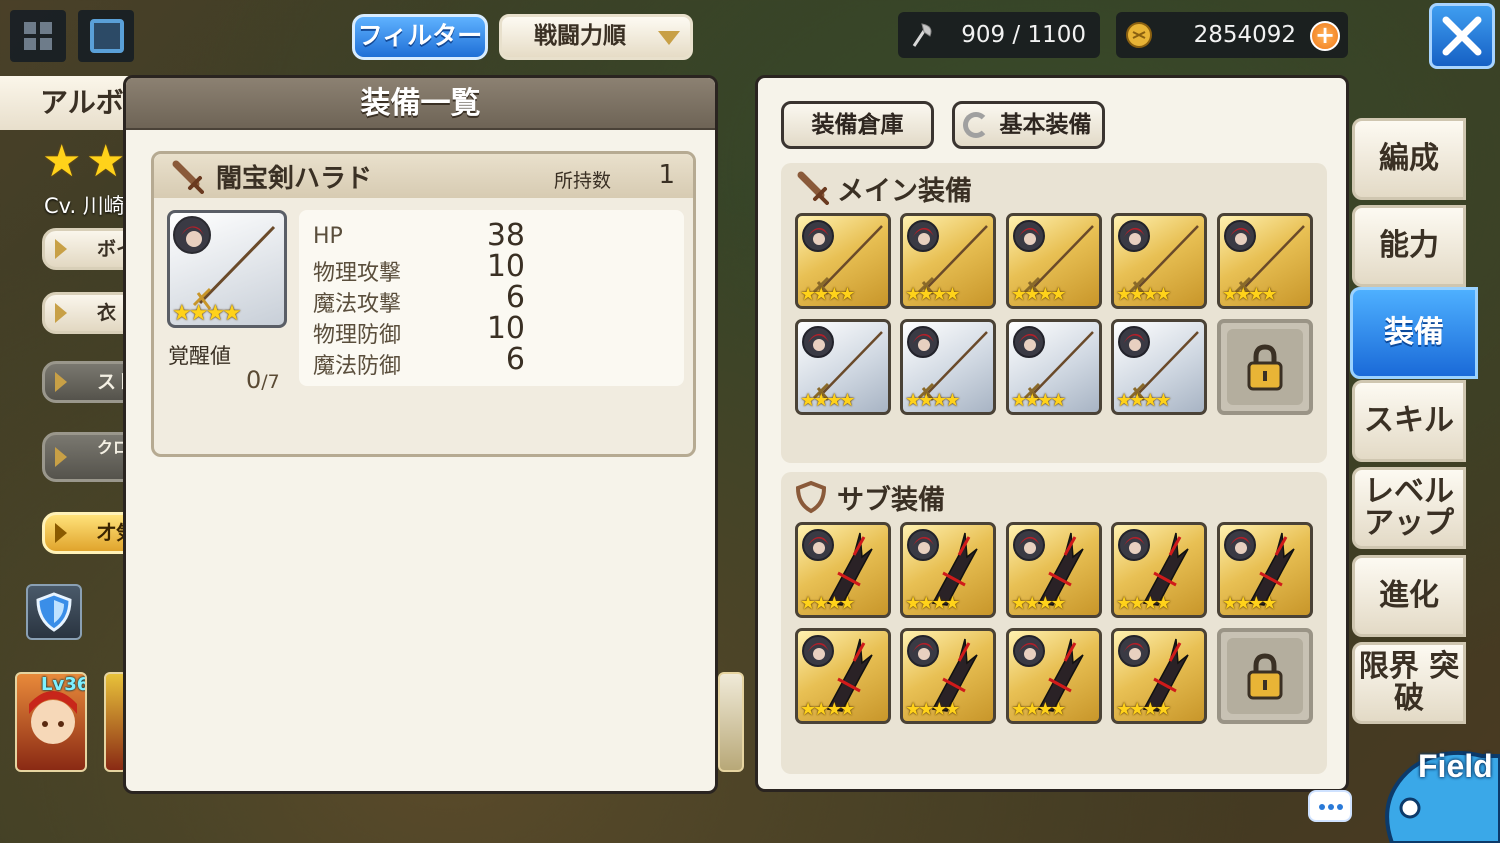 Image resolution: width=1500 pixels, height=843 pixels. What do you see at coordinates (1409, 159) in the screenshot?
I see `tab-formation: 編成` at bounding box center [1409, 159].